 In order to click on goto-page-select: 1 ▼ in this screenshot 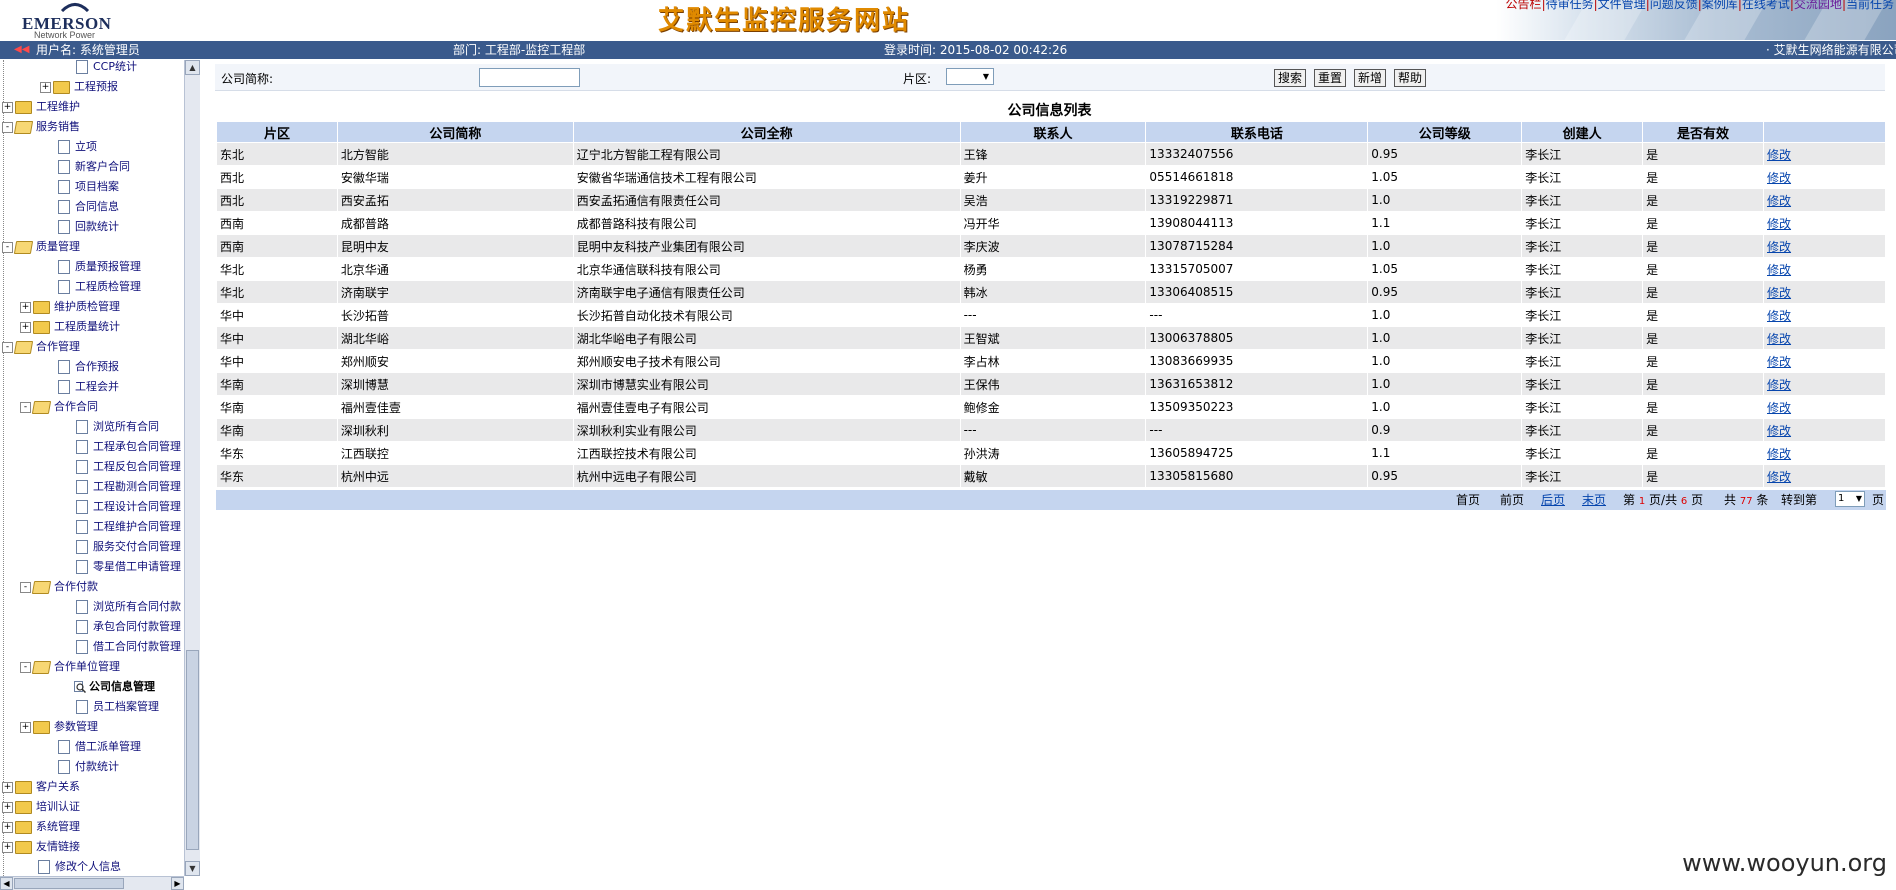, I will do `click(1850, 499)`.